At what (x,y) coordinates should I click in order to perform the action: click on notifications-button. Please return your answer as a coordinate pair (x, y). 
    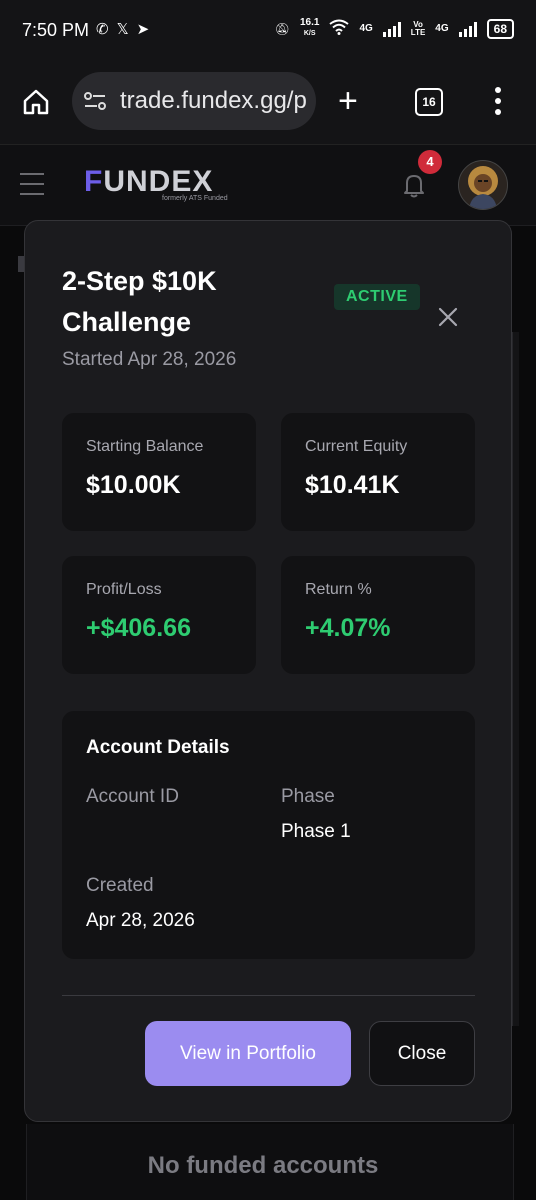
    Looking at the image, I should click on (414, 185).